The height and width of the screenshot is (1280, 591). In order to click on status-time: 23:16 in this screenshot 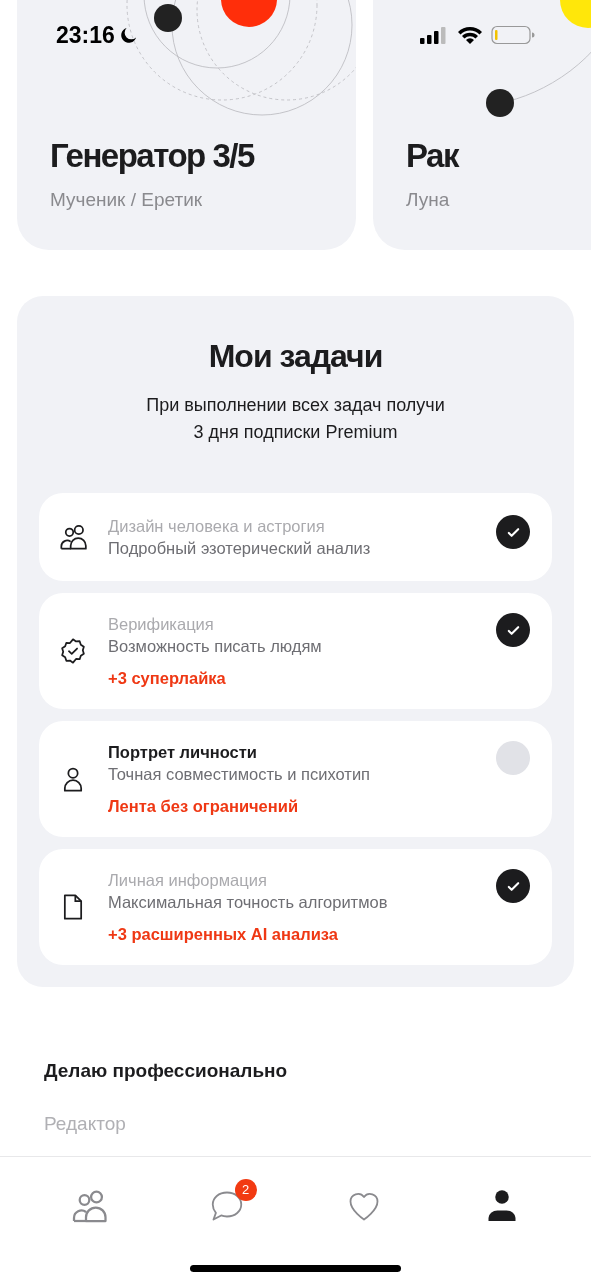, I will do `click(85, 35)`.